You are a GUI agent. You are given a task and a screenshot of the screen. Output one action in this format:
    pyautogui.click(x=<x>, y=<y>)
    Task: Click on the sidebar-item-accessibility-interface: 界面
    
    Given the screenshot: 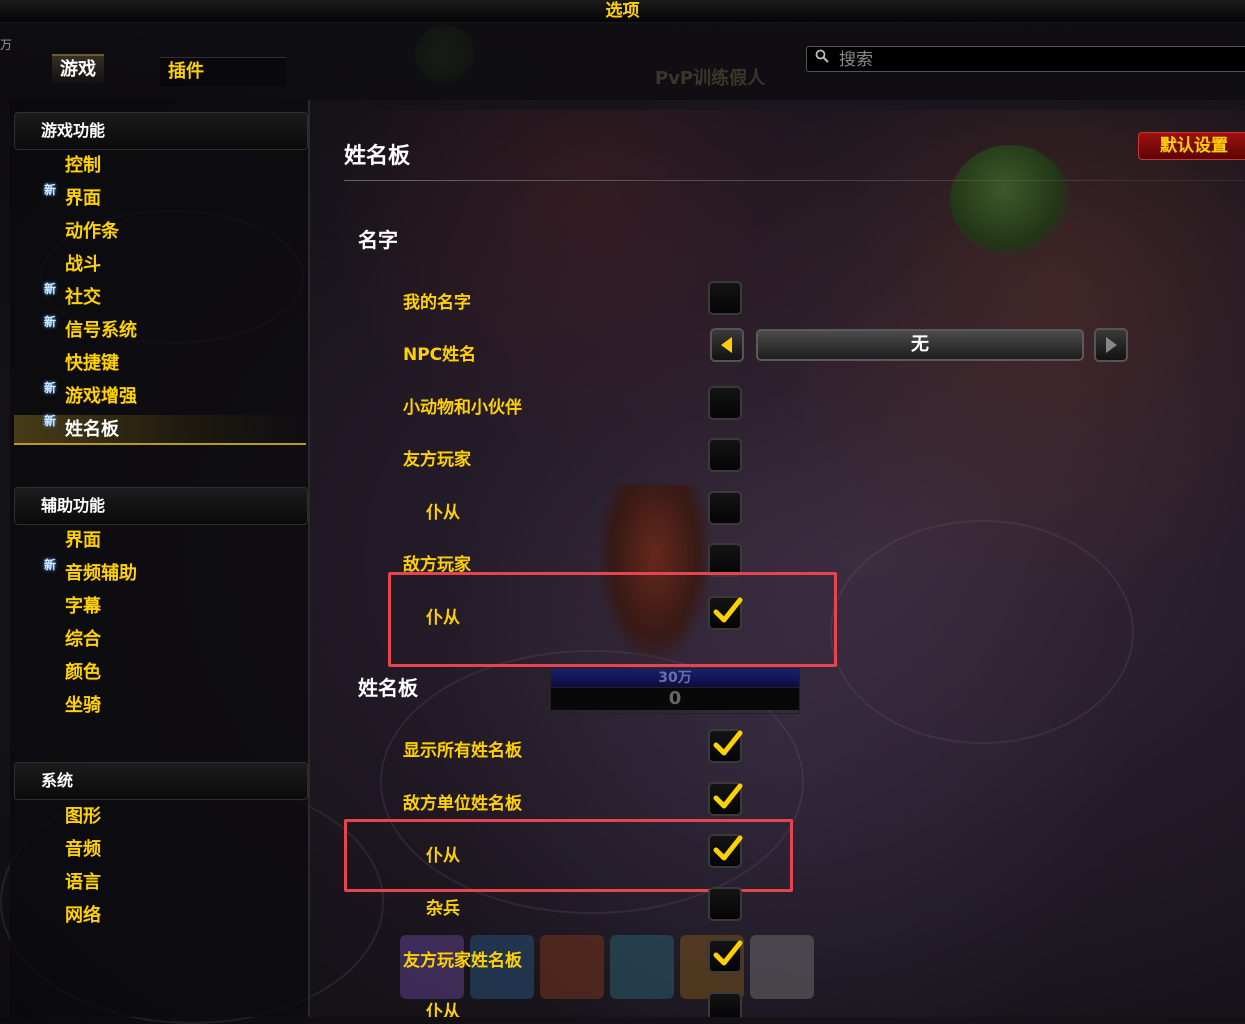 What is the action you would take?
    pyautogui.click(x=83, y=541)
    